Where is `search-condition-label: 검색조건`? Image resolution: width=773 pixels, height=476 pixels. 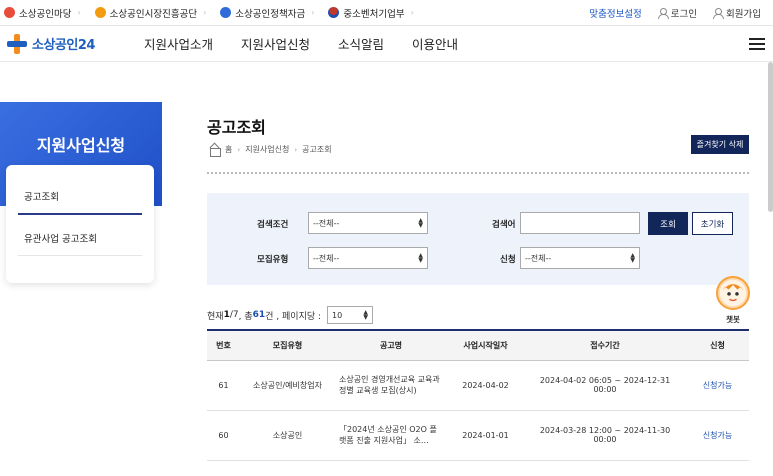 search-condition-label: 검색조건 is located at coordinates (273, 225).